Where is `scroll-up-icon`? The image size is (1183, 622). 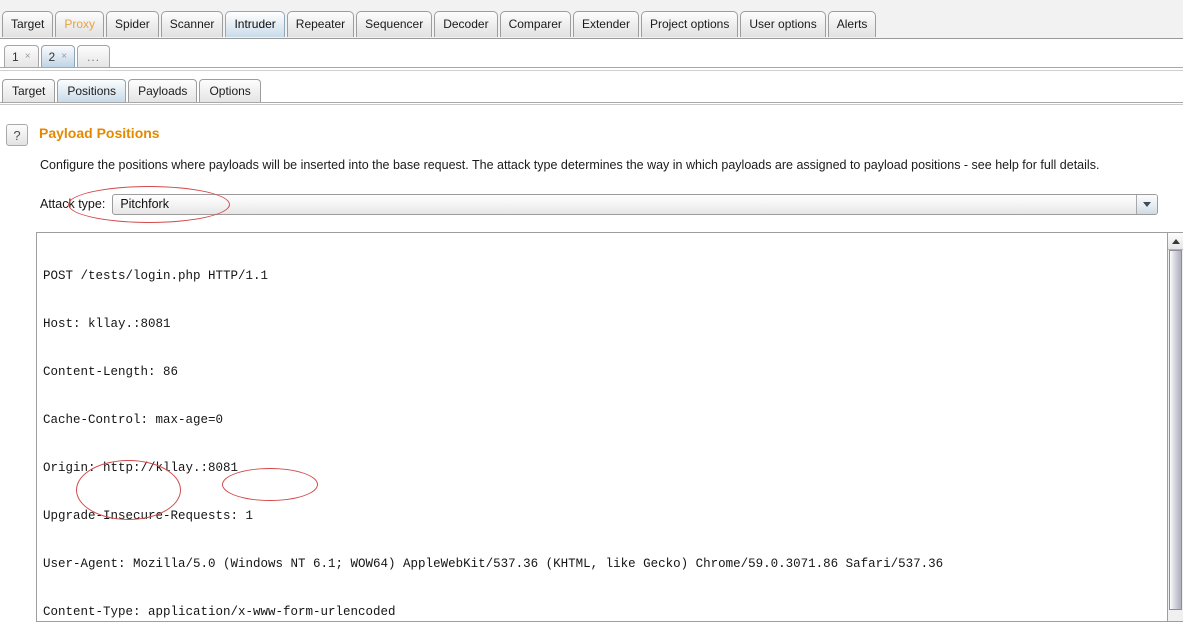
scroll-up-icon is located at coordinates (1175, 241).